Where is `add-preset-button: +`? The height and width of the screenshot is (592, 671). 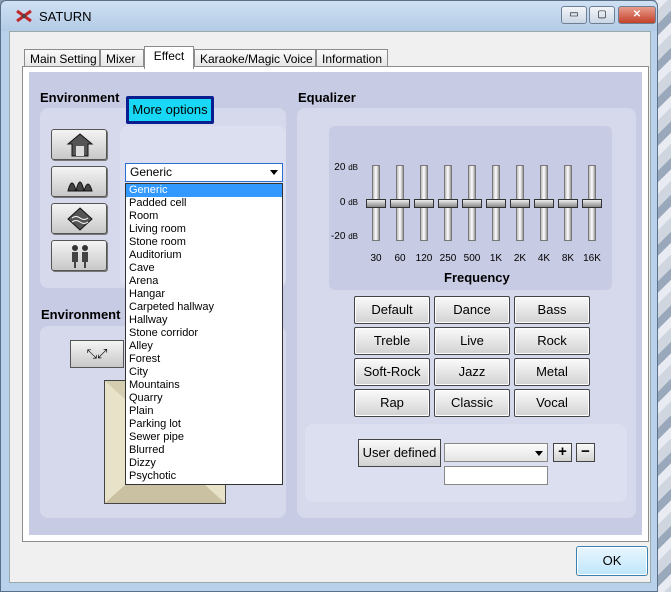
add-preset-button: + is located at coordinates (562, 452).